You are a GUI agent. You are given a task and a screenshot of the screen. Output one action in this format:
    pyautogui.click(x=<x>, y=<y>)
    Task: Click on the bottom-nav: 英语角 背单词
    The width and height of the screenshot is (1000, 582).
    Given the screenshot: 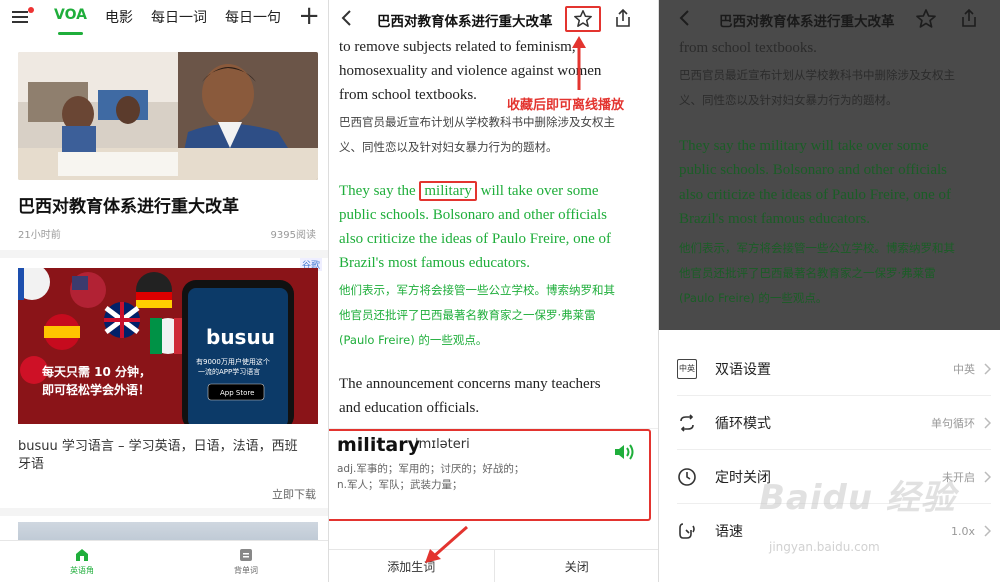 What is the action you would take?
    pyautogui.click(x=164, y=561)
    